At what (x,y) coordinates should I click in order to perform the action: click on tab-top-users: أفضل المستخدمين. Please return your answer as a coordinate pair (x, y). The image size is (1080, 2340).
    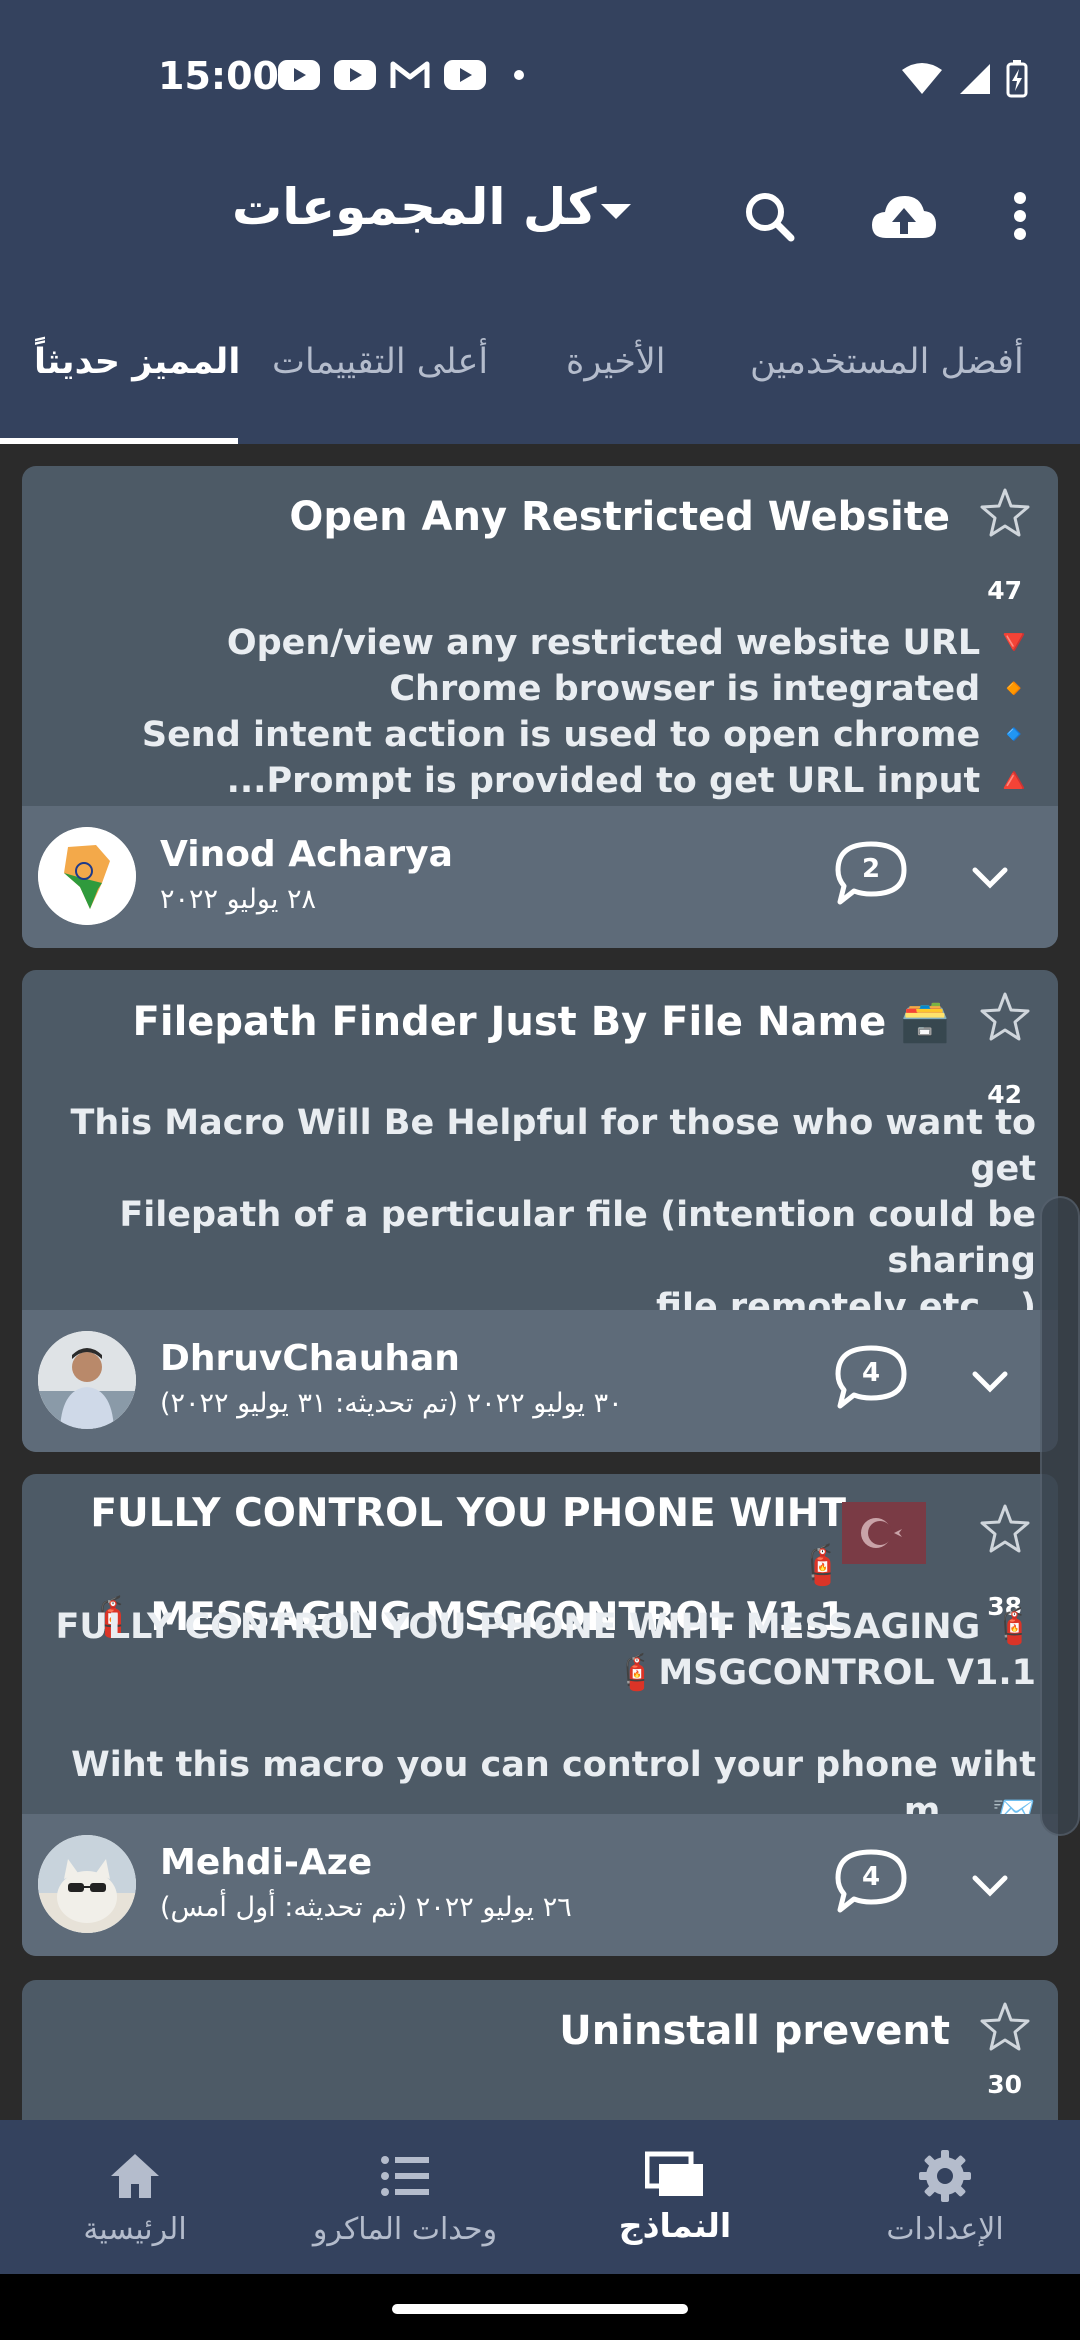
    Looking at the image, I should click on (887, 362).